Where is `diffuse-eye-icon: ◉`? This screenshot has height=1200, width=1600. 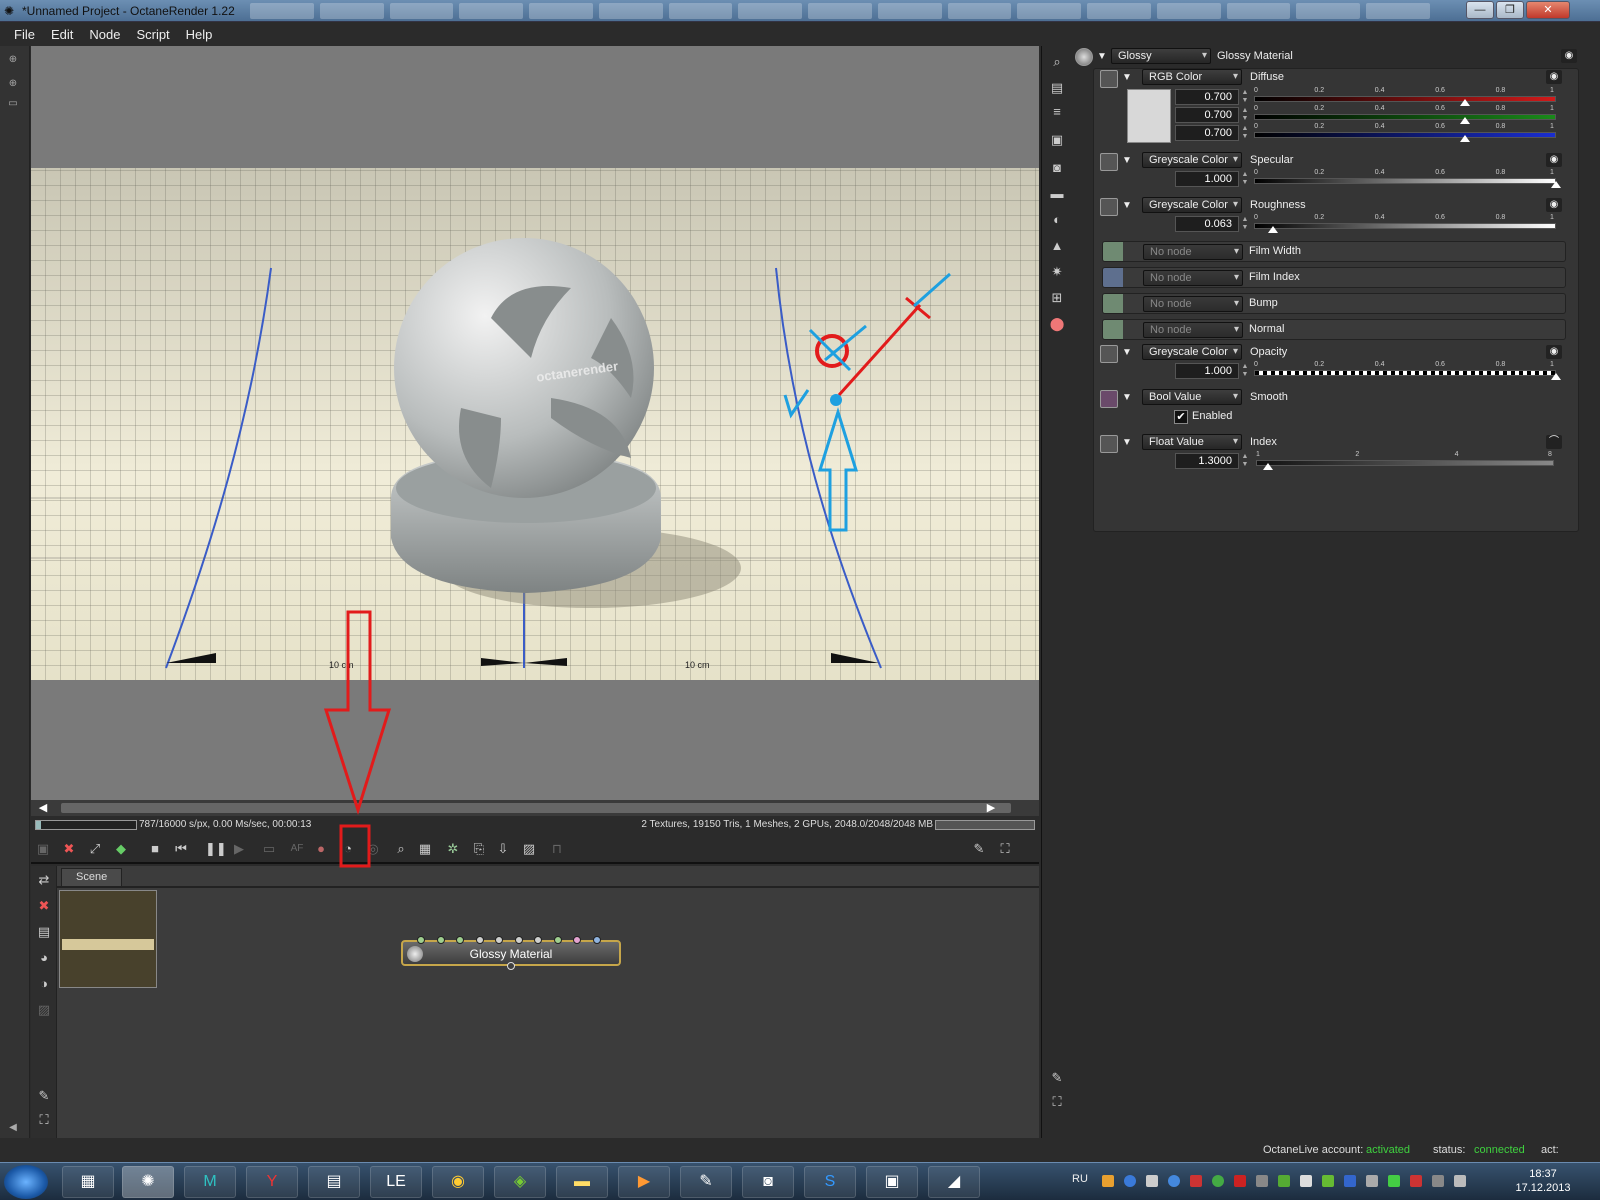
diffuse-eye-icon: ◉ is located at coordinates (1554, 77).